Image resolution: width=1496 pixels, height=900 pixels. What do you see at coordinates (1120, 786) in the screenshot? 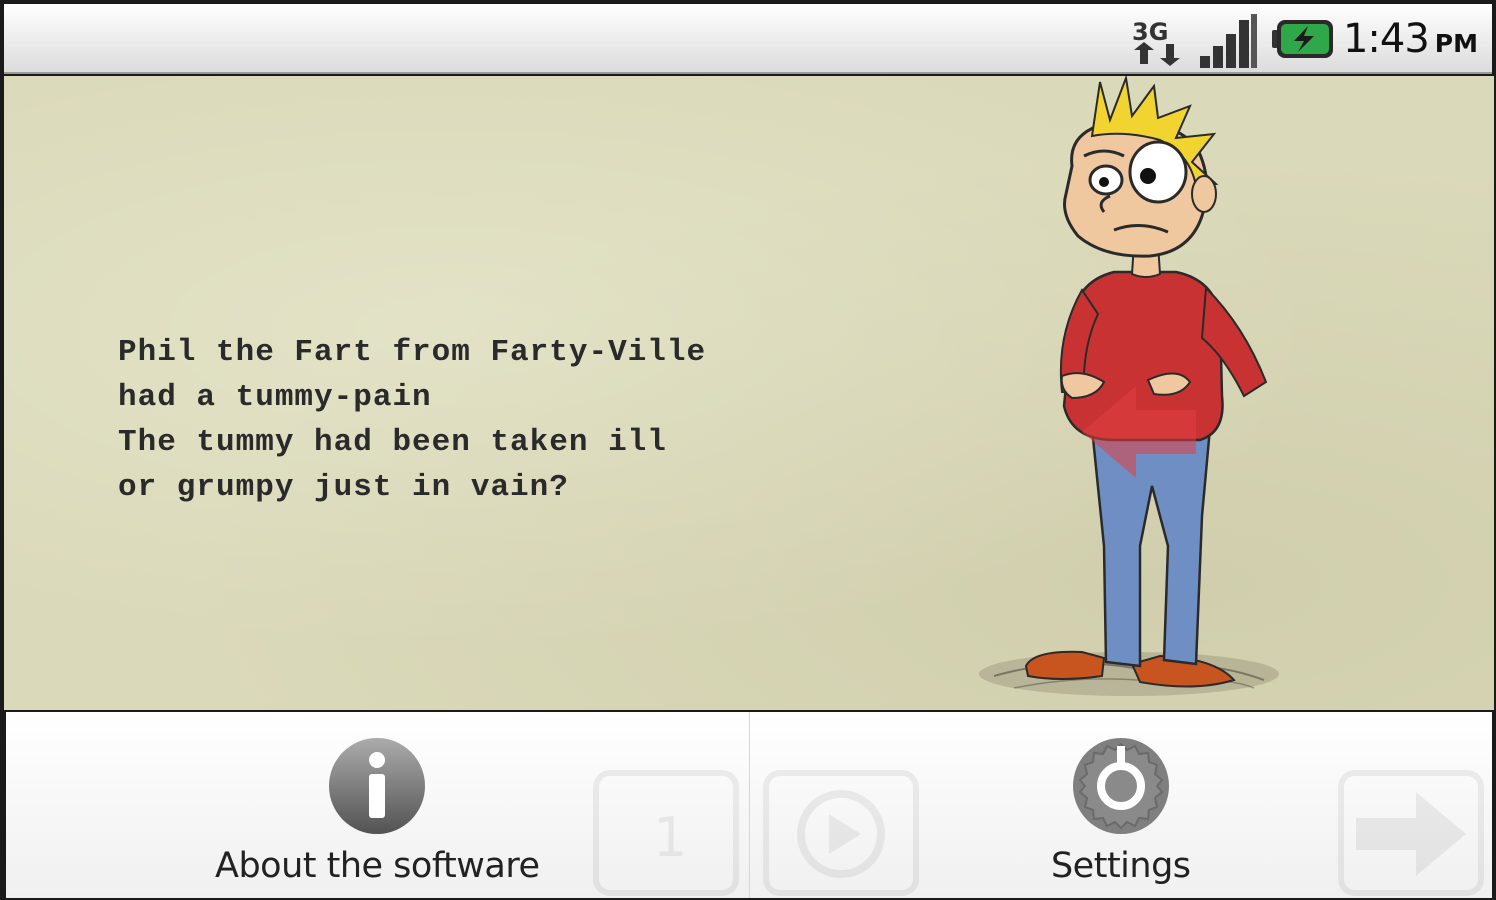
I see `settings-icon` at bounding box center [1120, 786].